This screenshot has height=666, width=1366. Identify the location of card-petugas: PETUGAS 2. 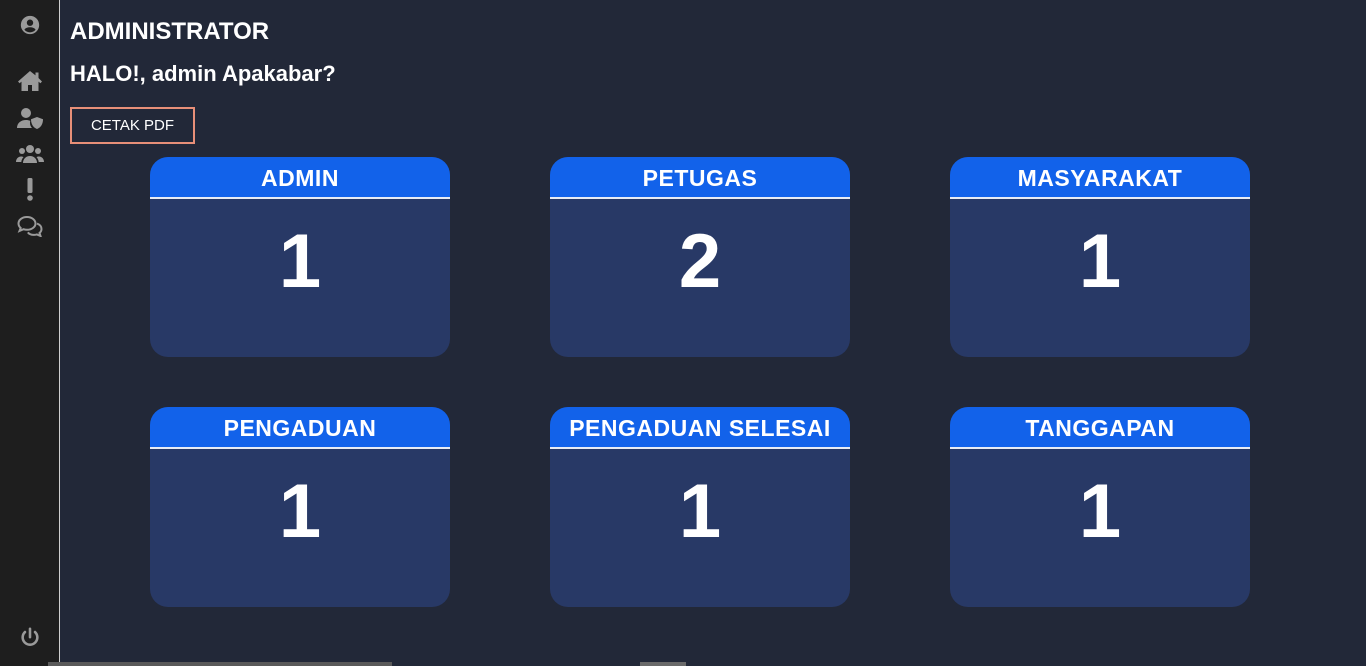
(700, 257).